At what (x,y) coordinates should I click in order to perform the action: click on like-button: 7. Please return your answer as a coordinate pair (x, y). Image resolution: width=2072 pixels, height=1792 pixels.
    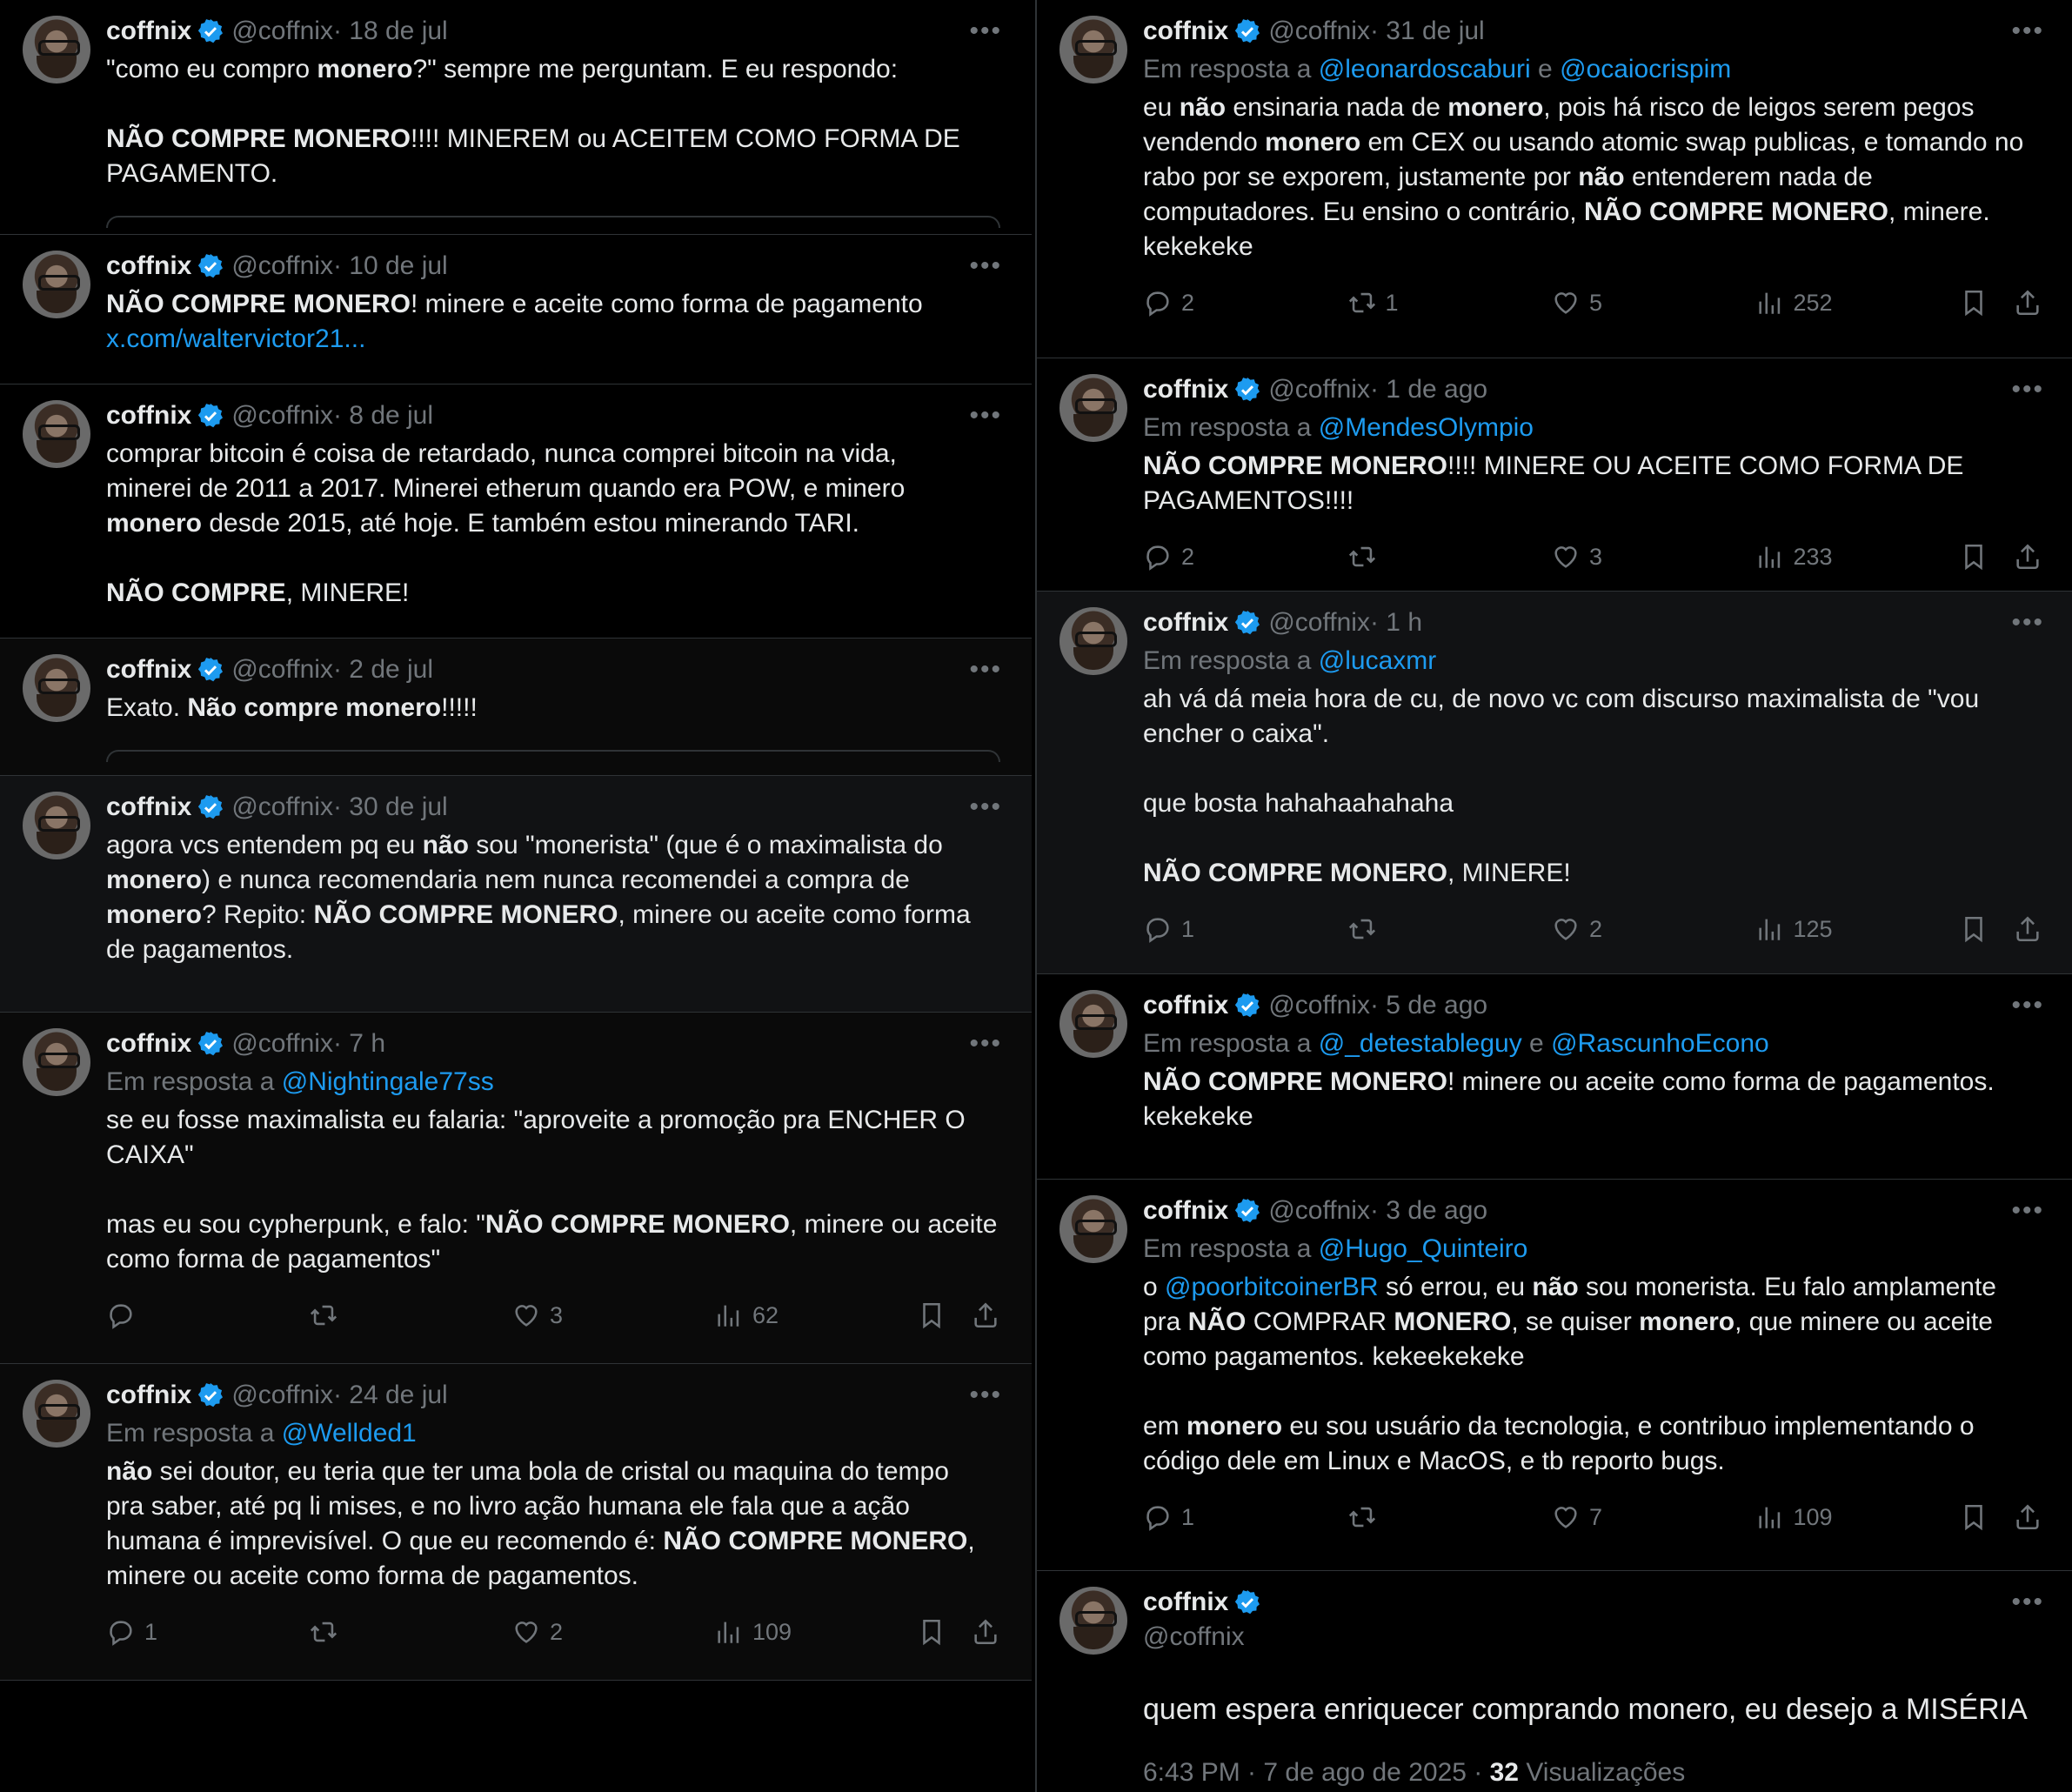
    Looking at the image, I should click on (1612, 1517).